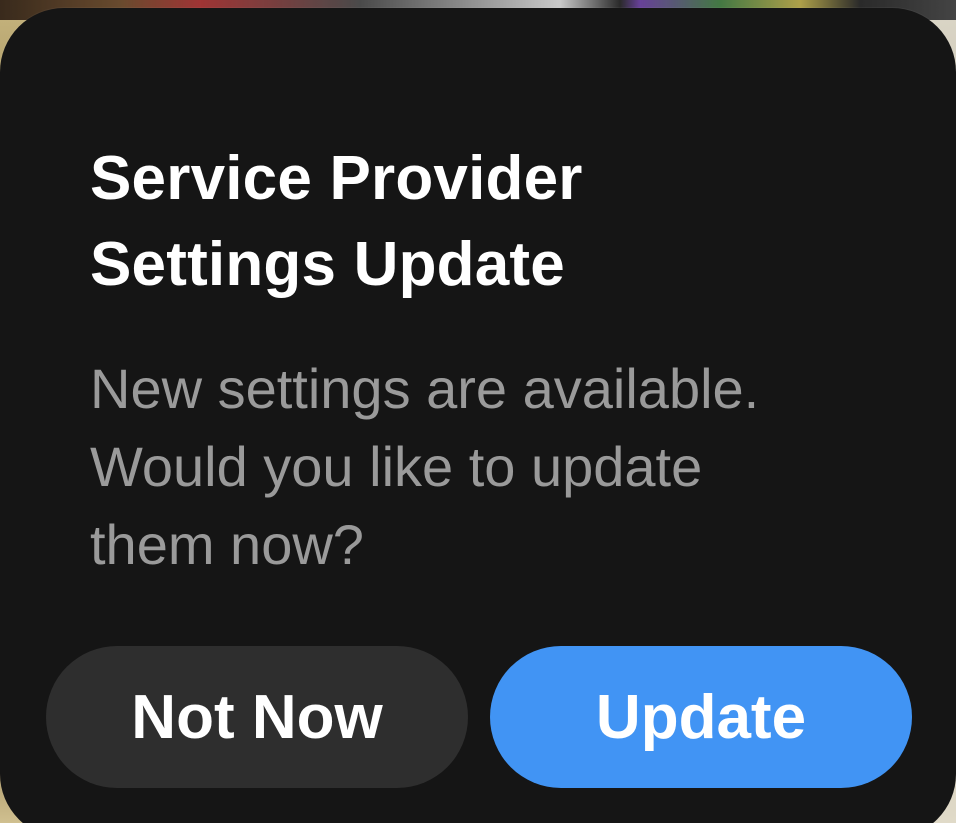 Image resolution: width=956 pixels, height=823 pixels. Describe the element at coordinates (425, 388) in the screenshot. I see `alert-message-line: New settings are available.` at that location.